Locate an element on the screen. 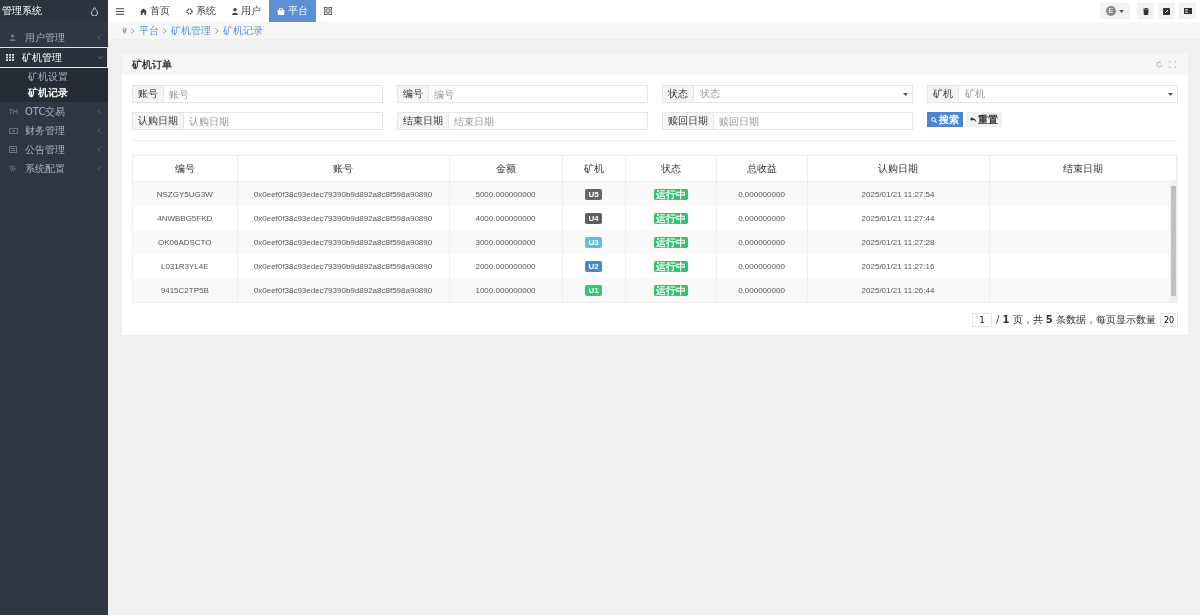  column-header: 矿机 is located at coordinates (593, 169).